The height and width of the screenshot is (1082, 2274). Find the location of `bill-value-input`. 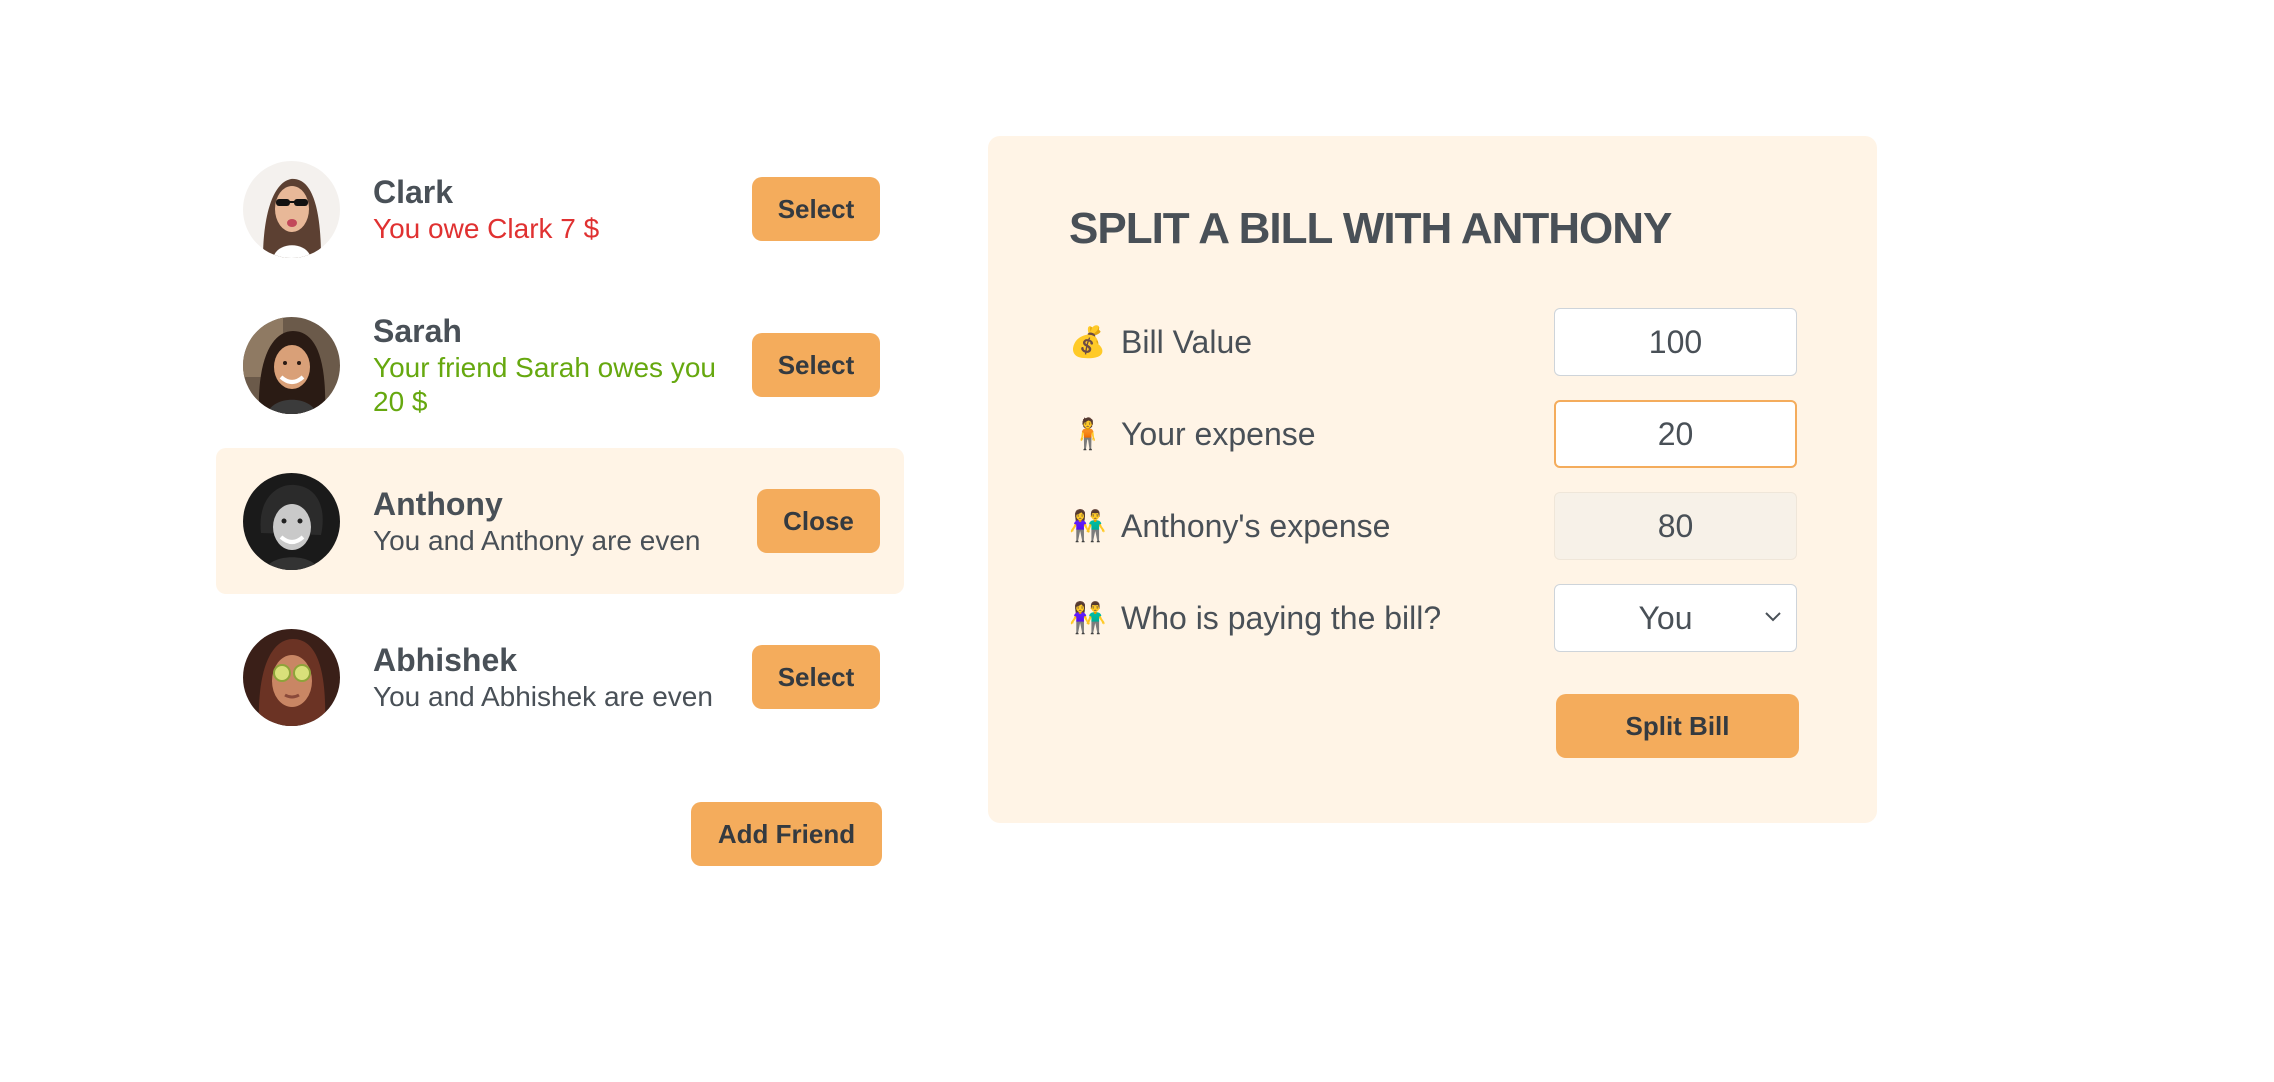

bill-value-input is located at coordinates (1675, 342).